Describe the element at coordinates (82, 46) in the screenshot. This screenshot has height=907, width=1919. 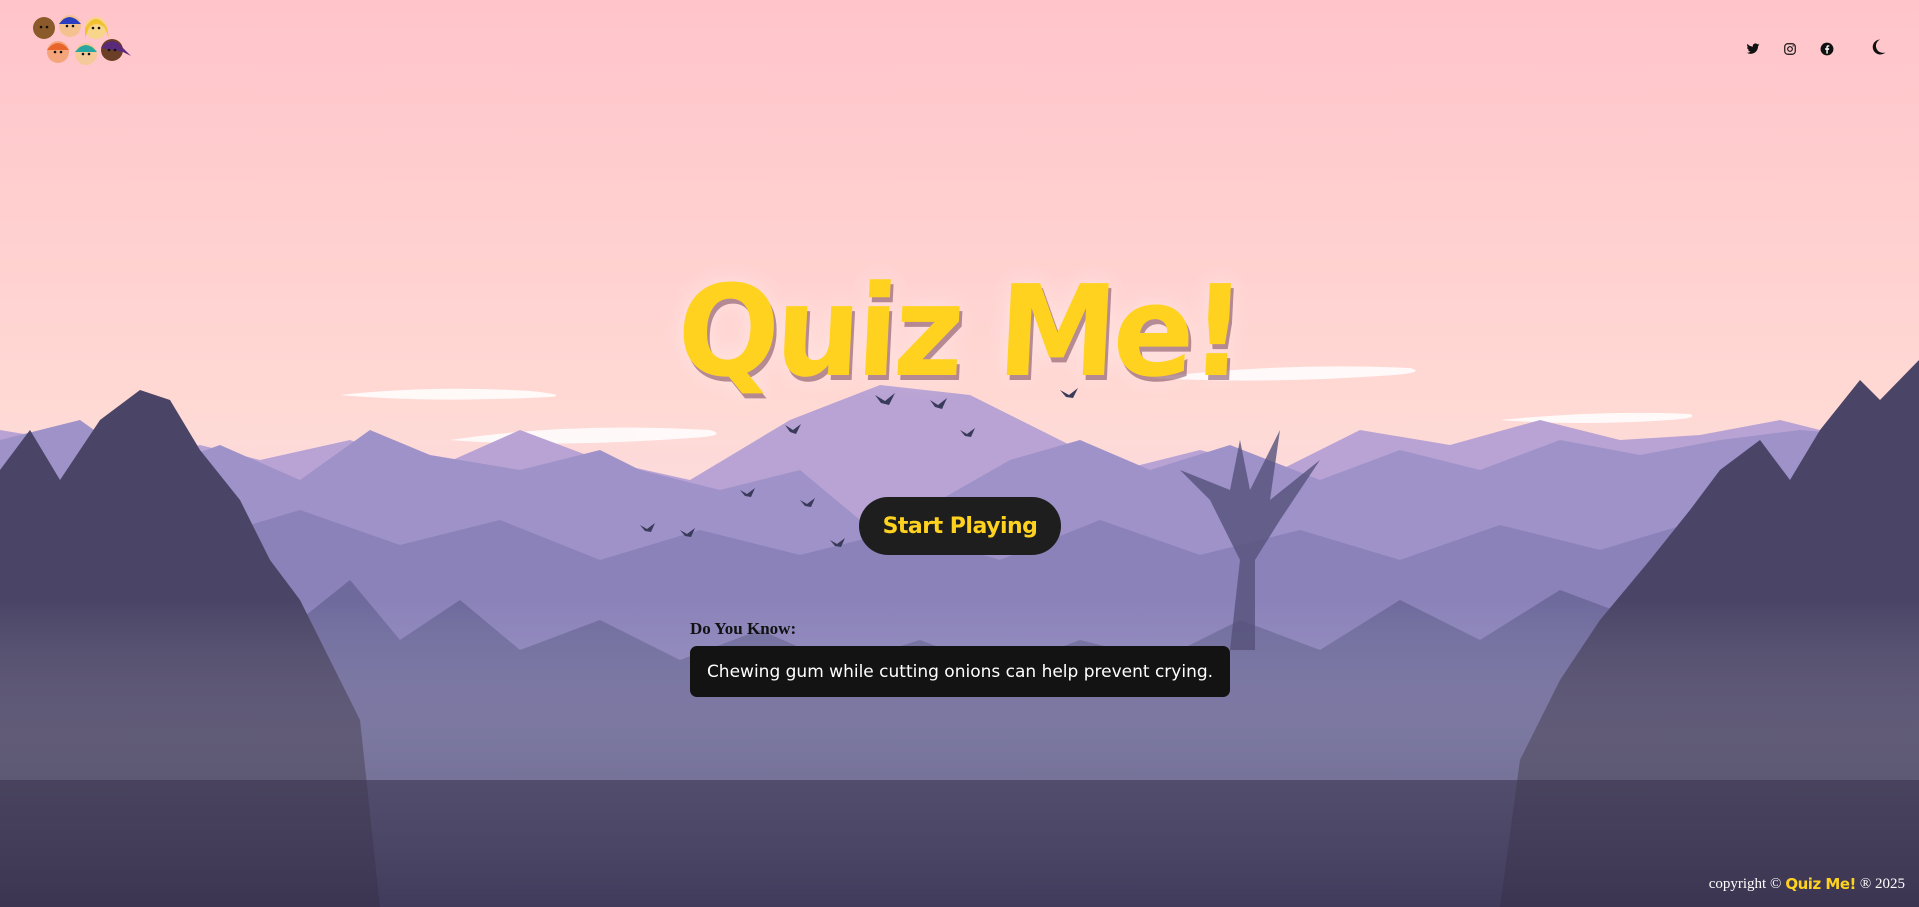
I see `kids-faces-logo` at that location.